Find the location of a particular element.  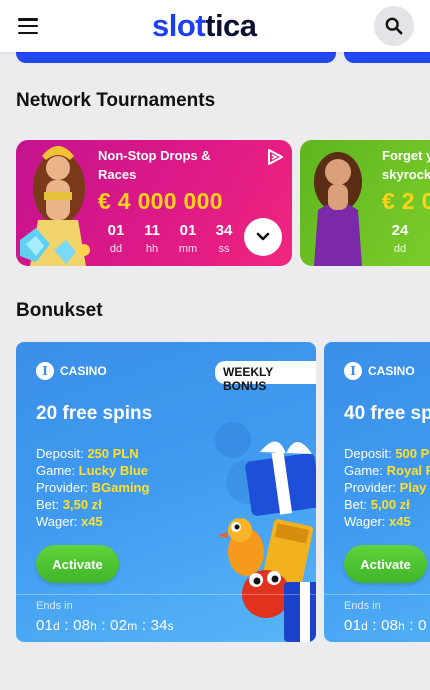

bonus-title: 40 free sp is located at coordinates (387, 413).